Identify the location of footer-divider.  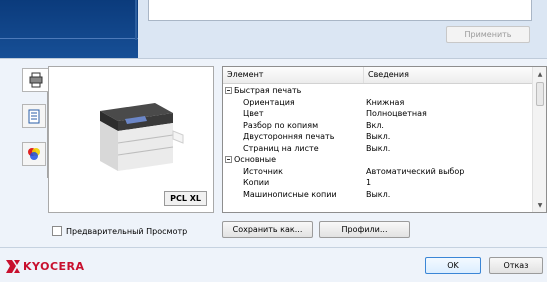
(273, 247).